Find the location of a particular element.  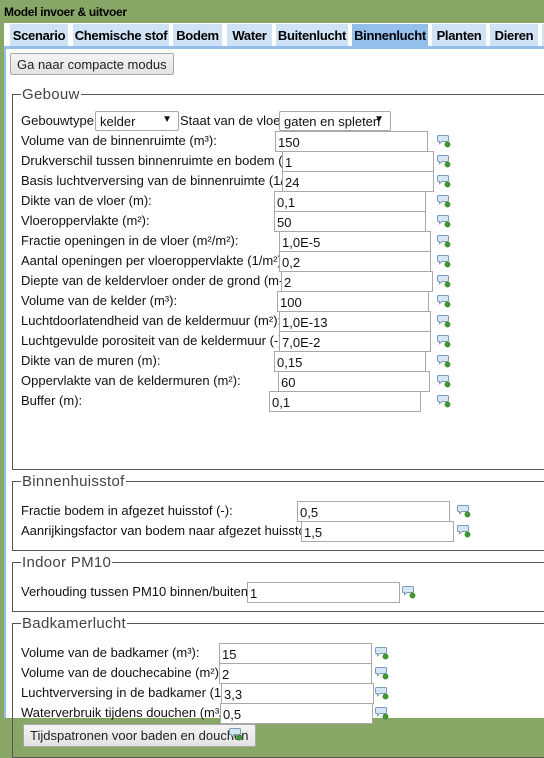

field-input: 7,0E-2 is located at coordinates (355, 341).